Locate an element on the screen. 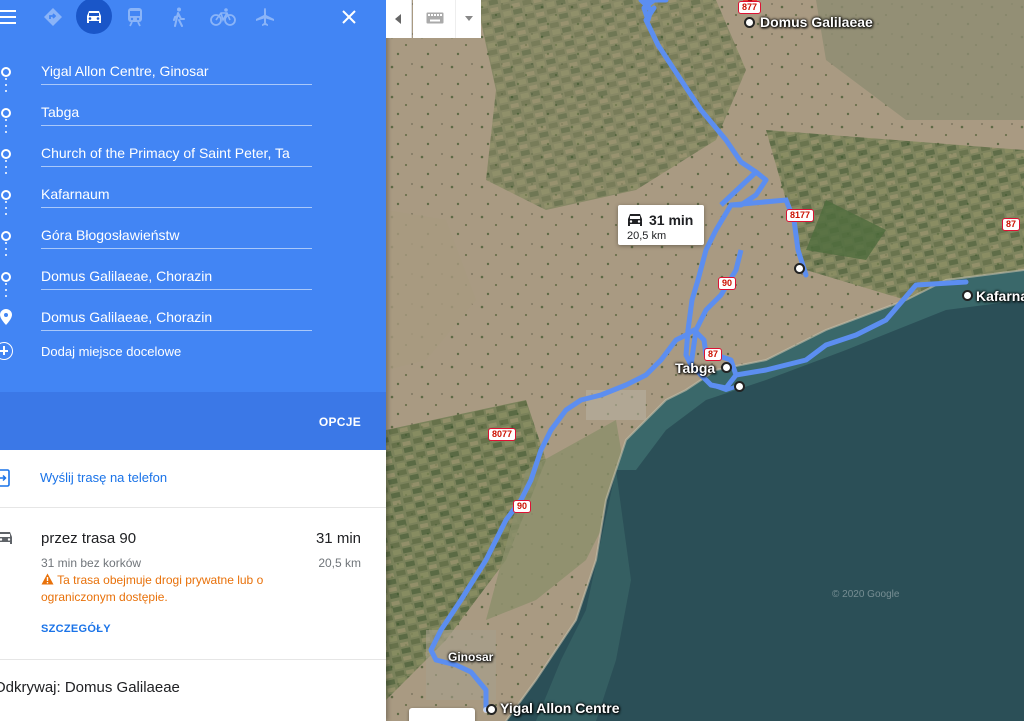  diamond-route-icon is located at coordinates (53, 17).